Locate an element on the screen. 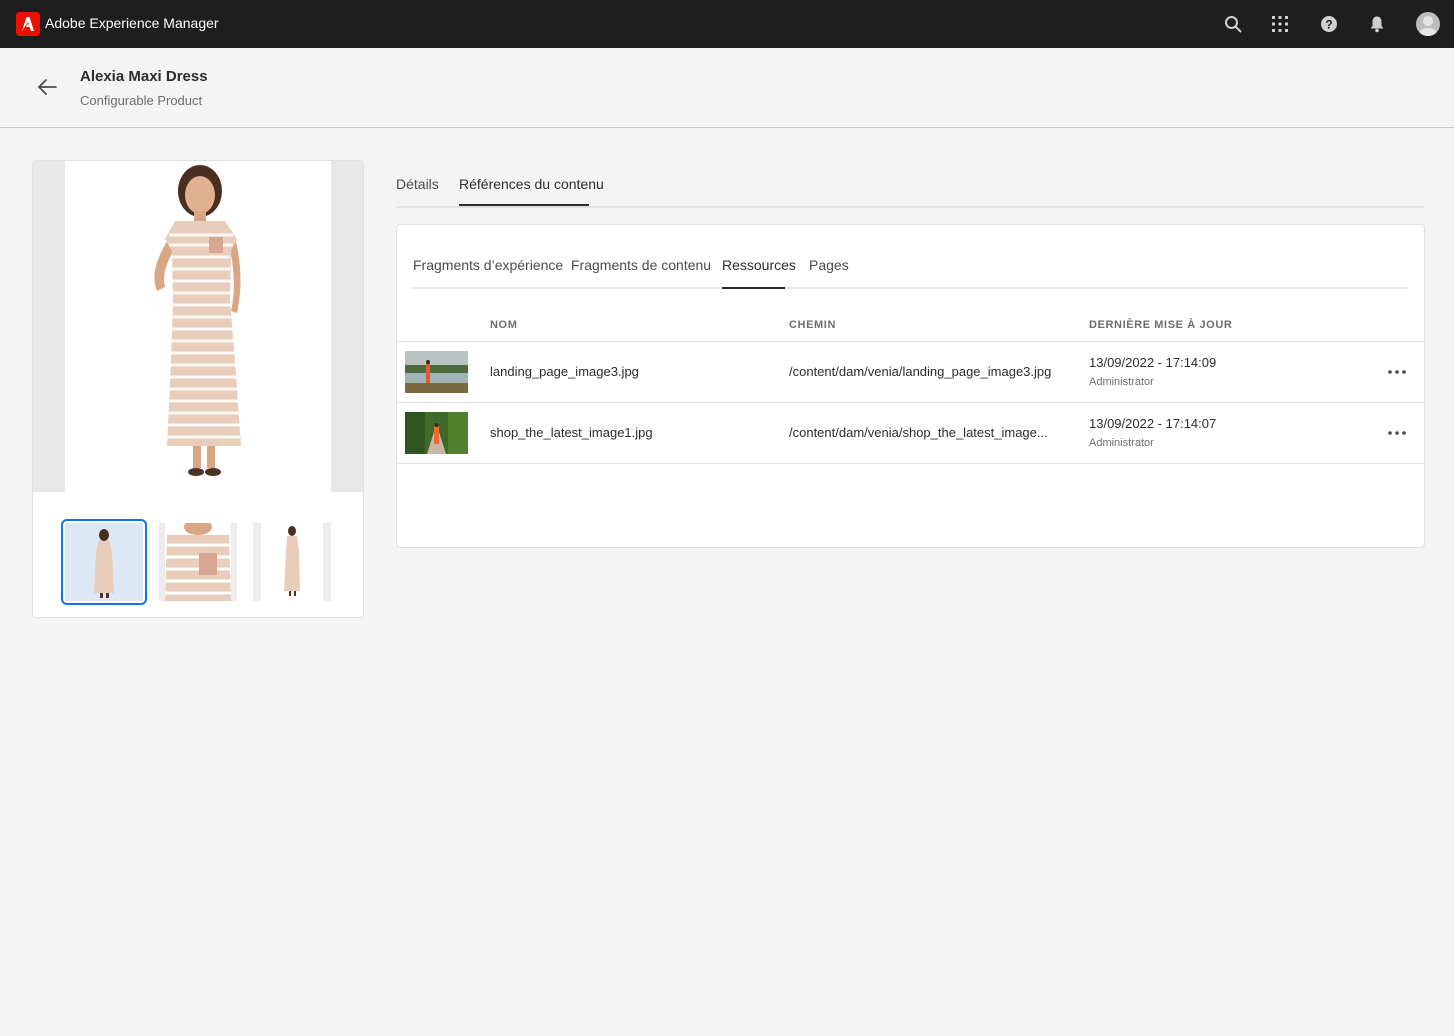  asset-name: shop_the_latest_image1.jpg is located at coordinates (571, 432).